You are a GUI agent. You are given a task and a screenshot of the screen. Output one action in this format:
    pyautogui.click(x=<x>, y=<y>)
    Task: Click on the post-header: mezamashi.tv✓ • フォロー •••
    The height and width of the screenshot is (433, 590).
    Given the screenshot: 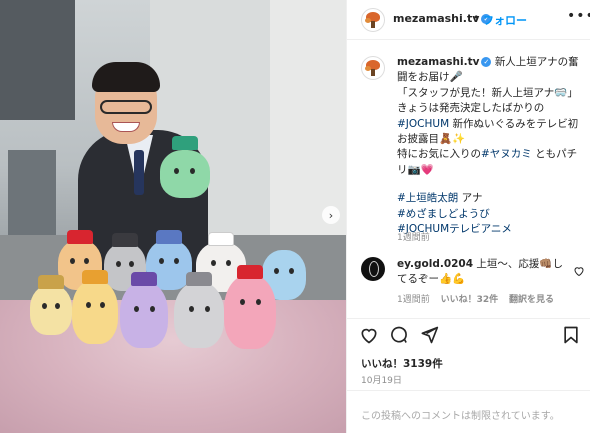 What is the action you would take?
    pyautogui.click(x=468, y=20)
    